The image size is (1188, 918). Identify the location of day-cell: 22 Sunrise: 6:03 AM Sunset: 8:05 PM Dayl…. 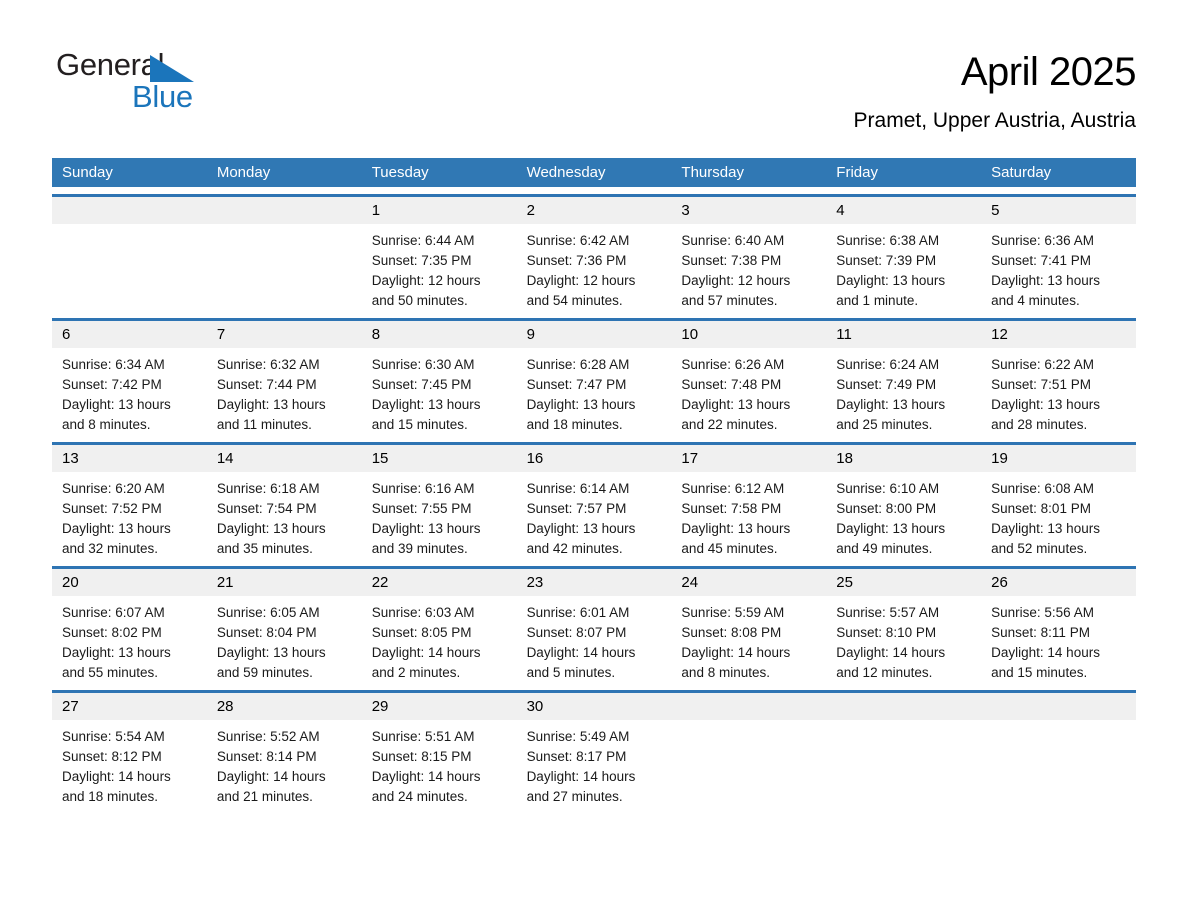
(439, 626).